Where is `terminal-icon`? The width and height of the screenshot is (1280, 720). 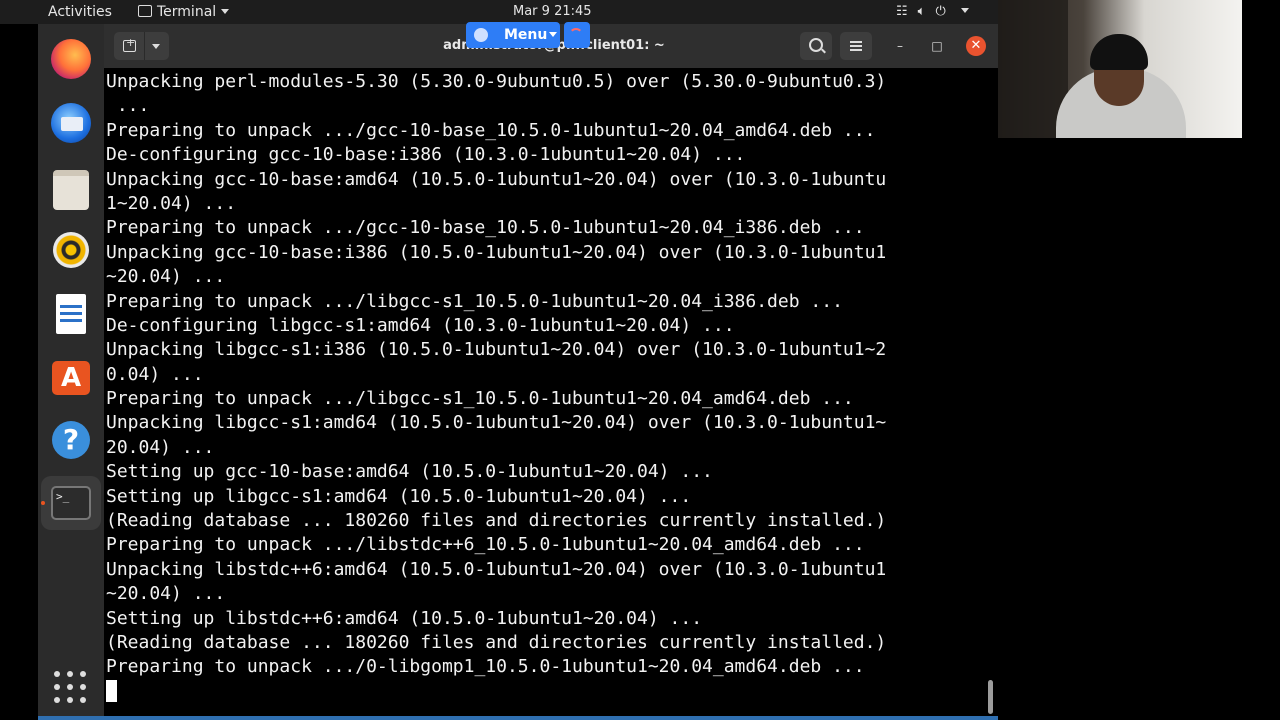 terminal-icon is located at coordinates (145, 11).